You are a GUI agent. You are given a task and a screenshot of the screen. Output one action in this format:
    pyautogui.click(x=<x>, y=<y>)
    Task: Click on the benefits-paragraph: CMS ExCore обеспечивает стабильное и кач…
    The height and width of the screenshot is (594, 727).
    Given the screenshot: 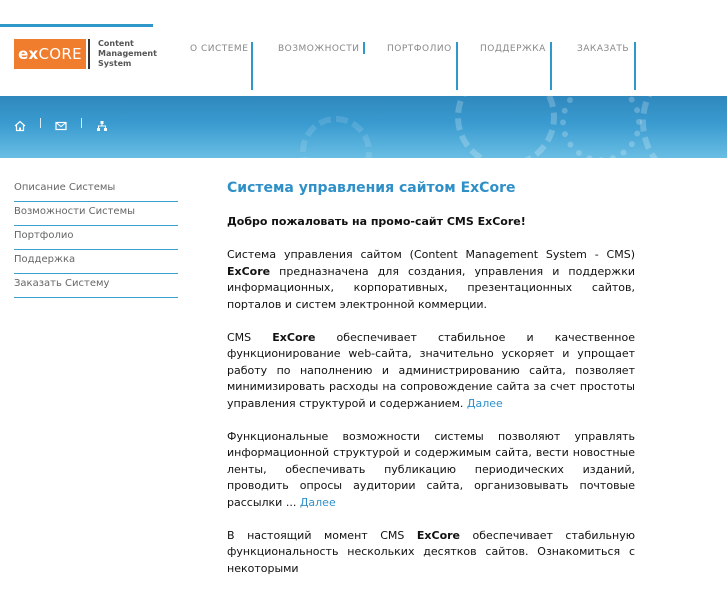 What is the action you would take?
    pyautogui.click(x=431, y=370)
    